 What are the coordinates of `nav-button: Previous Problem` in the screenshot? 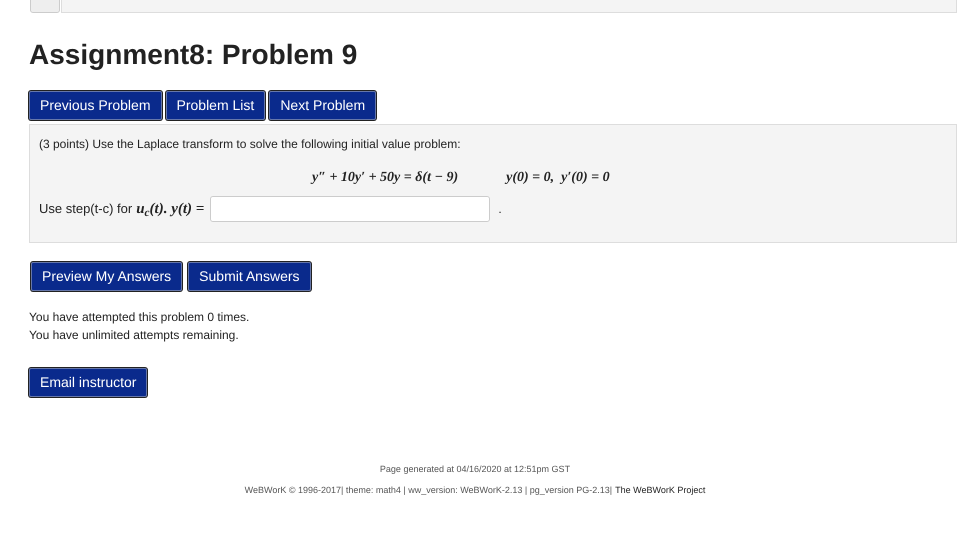 It's located at (95, 105).